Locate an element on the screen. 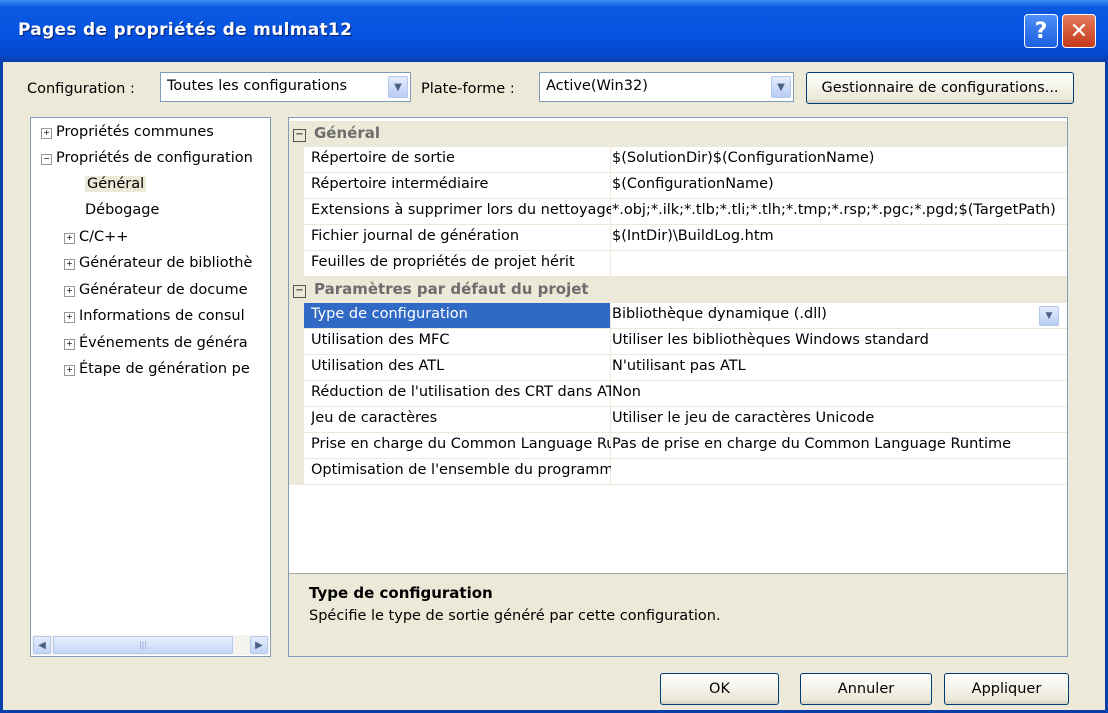 This screenshot has width=1108, height=713. tree-item-c-cpp: + C/C++ is located at coordinates (96, 237).